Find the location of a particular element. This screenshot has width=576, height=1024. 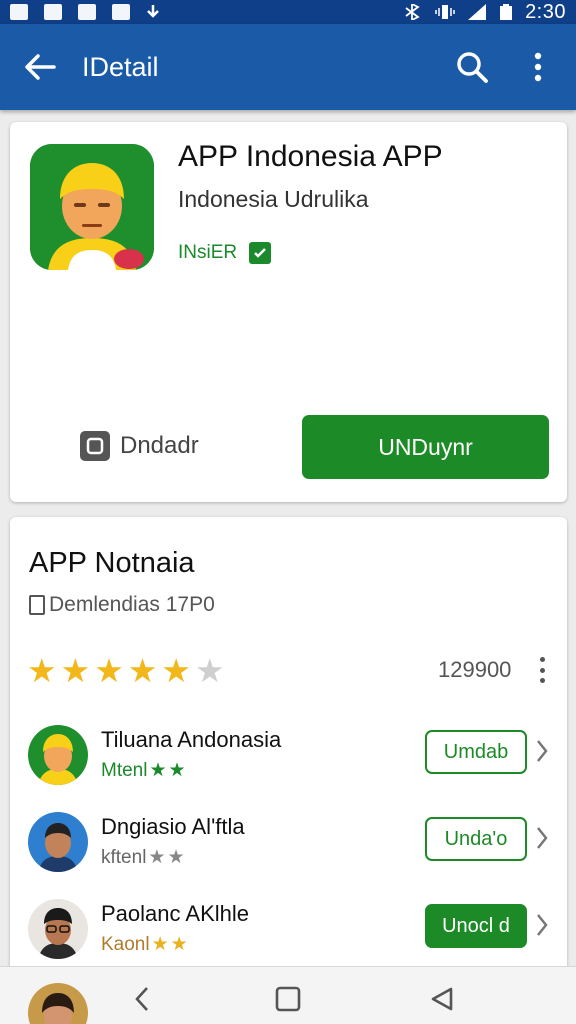

clock: 2:30 is located at coordinates (545, 11).